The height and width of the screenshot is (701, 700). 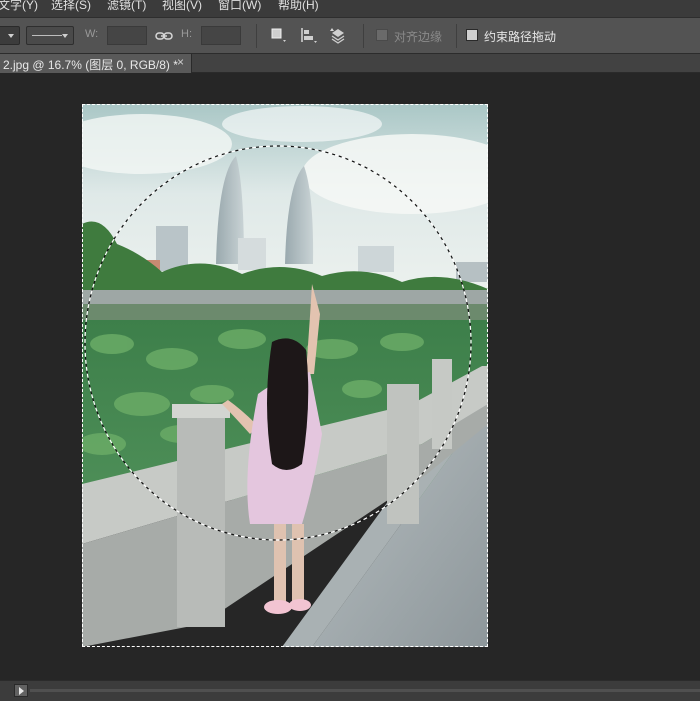 What do you see at coordinates (186, 34) in the screenshot?
I see `height-label: H:` at bounding box center [186, 34].